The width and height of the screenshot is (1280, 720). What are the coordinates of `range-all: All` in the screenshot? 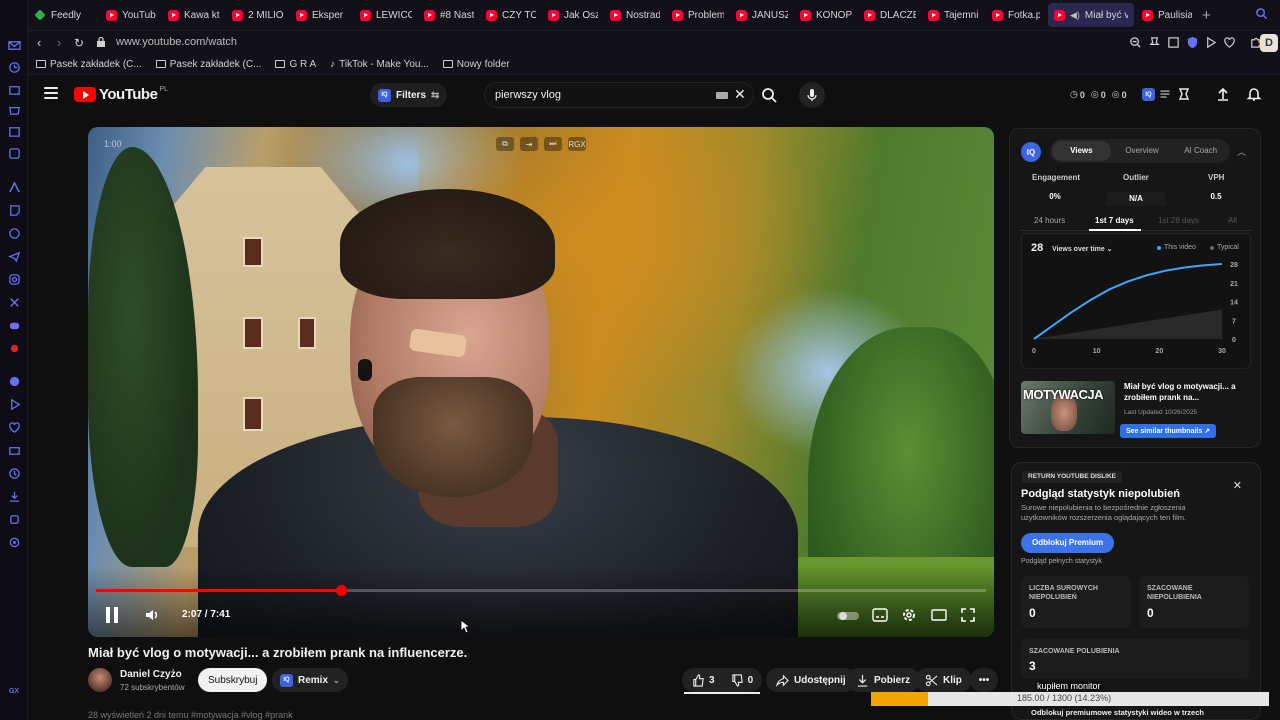 It's located at (1232, 220).